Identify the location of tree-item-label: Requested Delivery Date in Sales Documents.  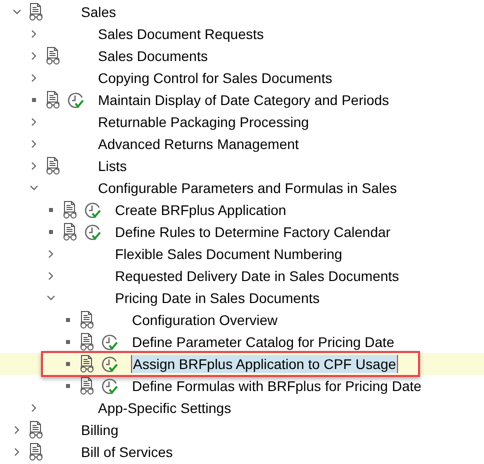
(257, 276).